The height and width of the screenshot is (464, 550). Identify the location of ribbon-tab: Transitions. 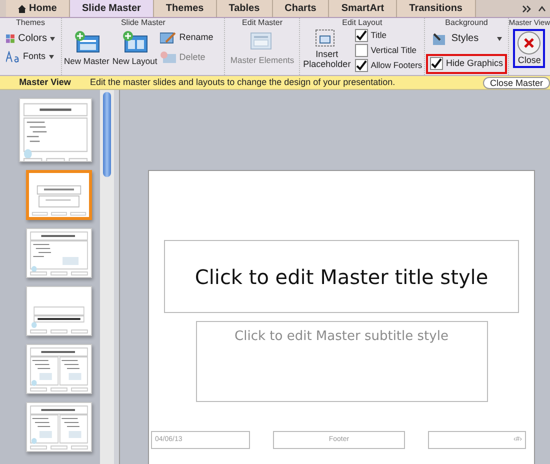
(436, 8).